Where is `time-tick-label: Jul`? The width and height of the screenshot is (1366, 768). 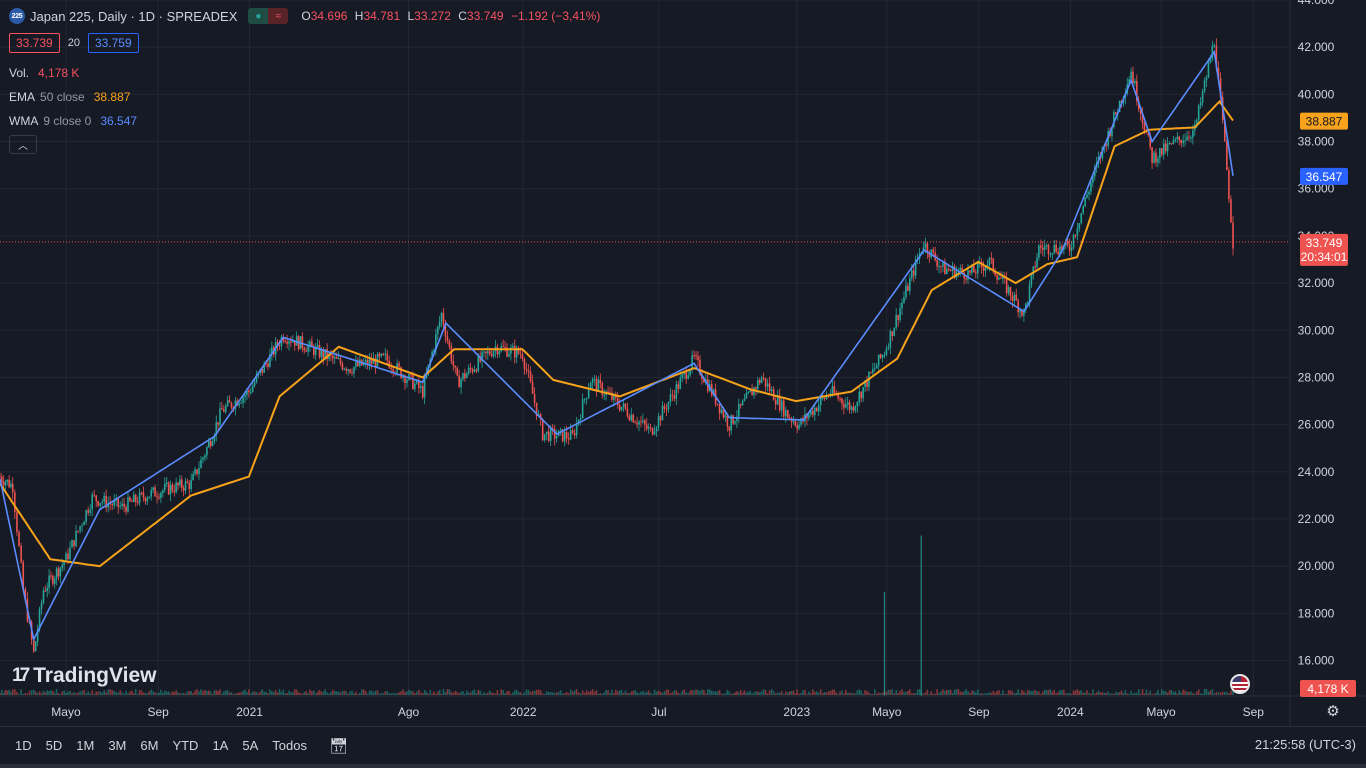 time-tick-label: Jul is located at coordinates (658, 712).